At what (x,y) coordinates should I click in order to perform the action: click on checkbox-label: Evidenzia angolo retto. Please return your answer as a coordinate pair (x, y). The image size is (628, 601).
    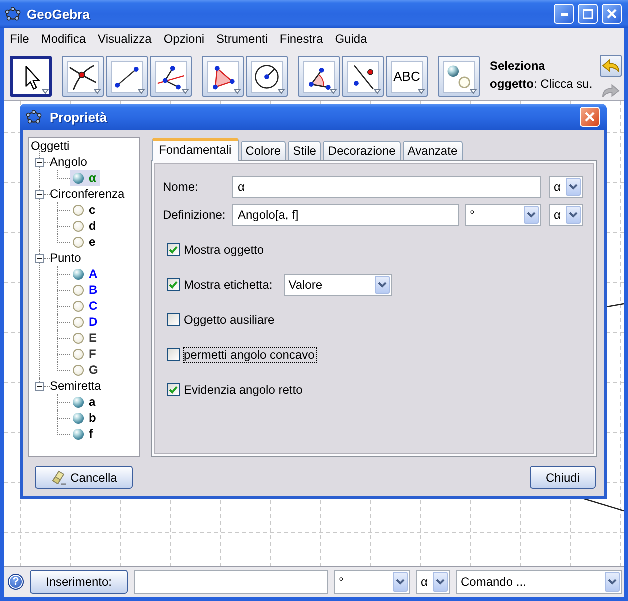
    Looking at the image, I should click on (244, 390).